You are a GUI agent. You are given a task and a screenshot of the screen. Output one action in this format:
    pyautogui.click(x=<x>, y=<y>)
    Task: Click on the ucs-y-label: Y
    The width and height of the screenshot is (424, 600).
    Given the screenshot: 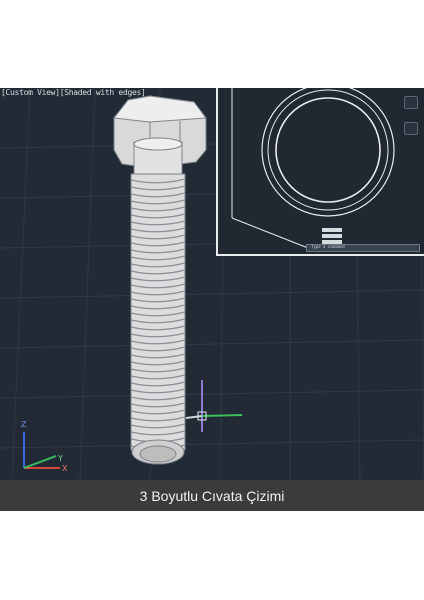 What is the action you would take?
    pyautogui.click(x=60, y=458)
    